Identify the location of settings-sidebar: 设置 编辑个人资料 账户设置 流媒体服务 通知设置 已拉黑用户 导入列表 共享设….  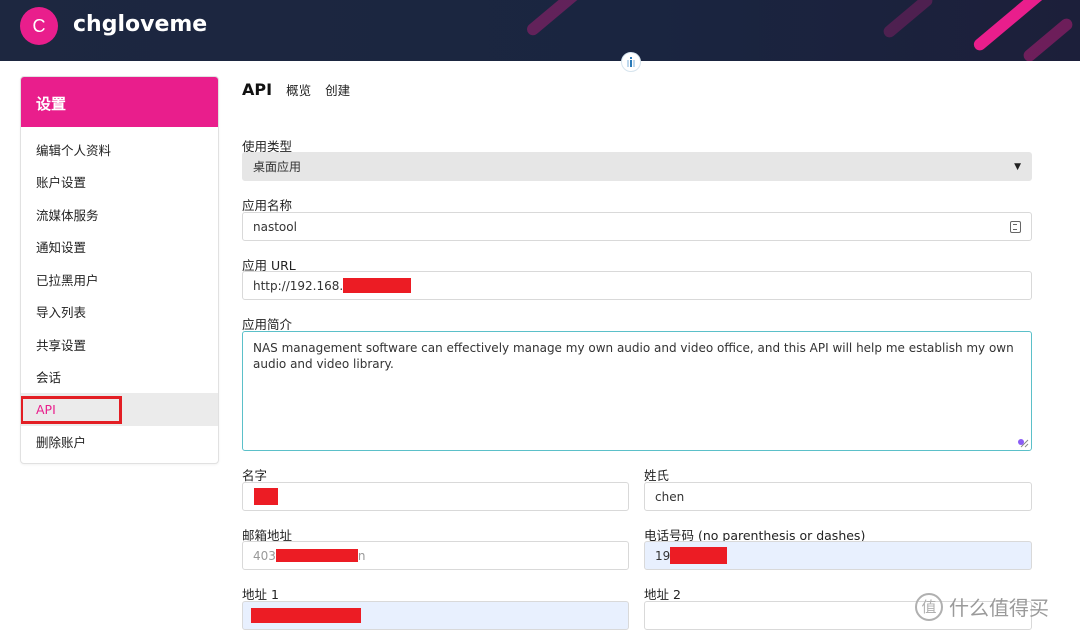
(119, 270).